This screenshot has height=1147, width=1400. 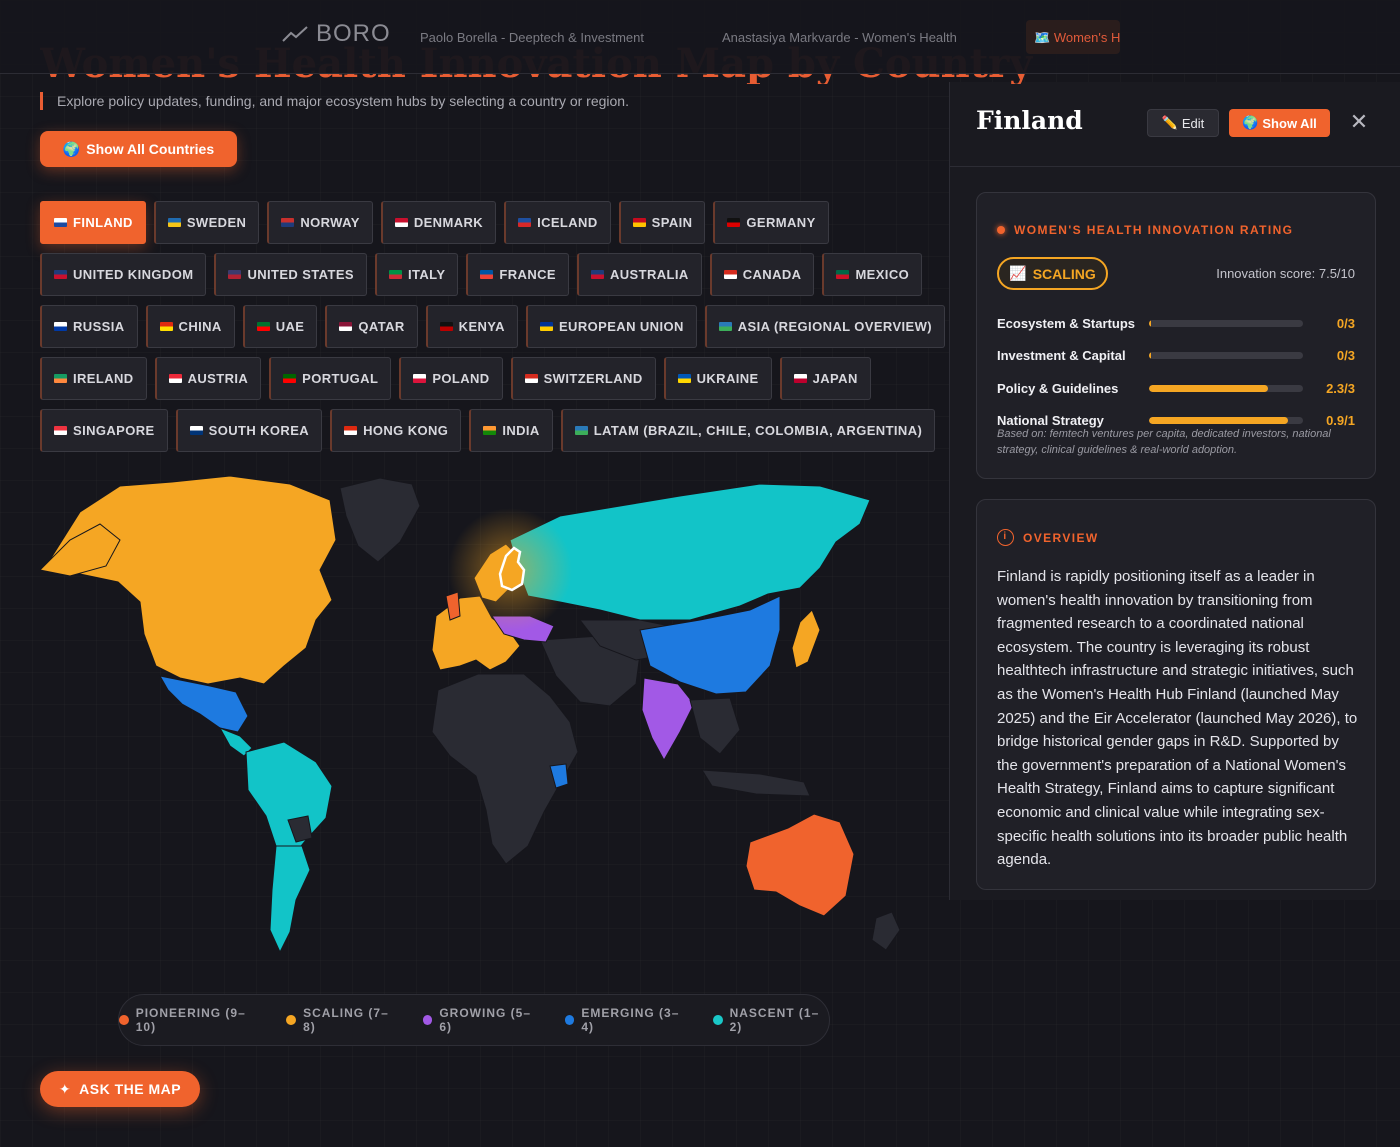 What do you see at coordinates (626, 1020) in the screenshot?
I see `legend-item: EMERGING (3–4)` at bounding box center [626, 1020].